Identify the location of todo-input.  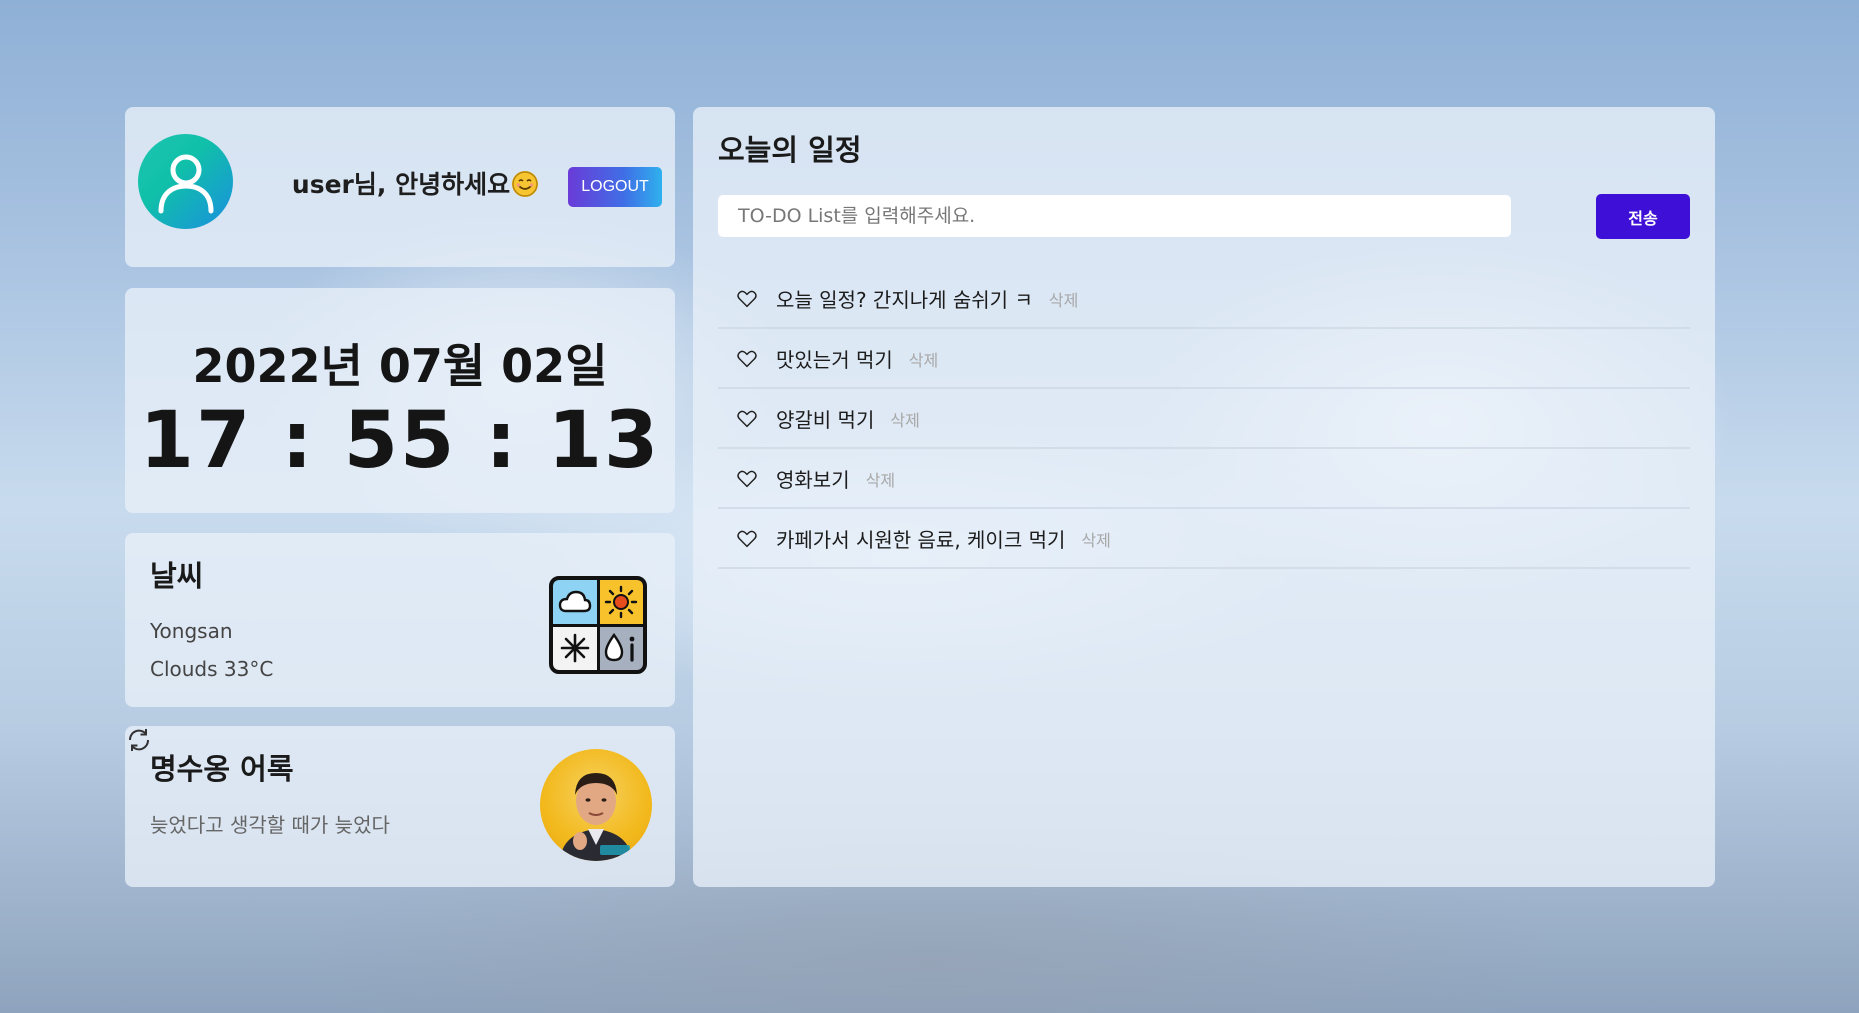
(1114, 216).